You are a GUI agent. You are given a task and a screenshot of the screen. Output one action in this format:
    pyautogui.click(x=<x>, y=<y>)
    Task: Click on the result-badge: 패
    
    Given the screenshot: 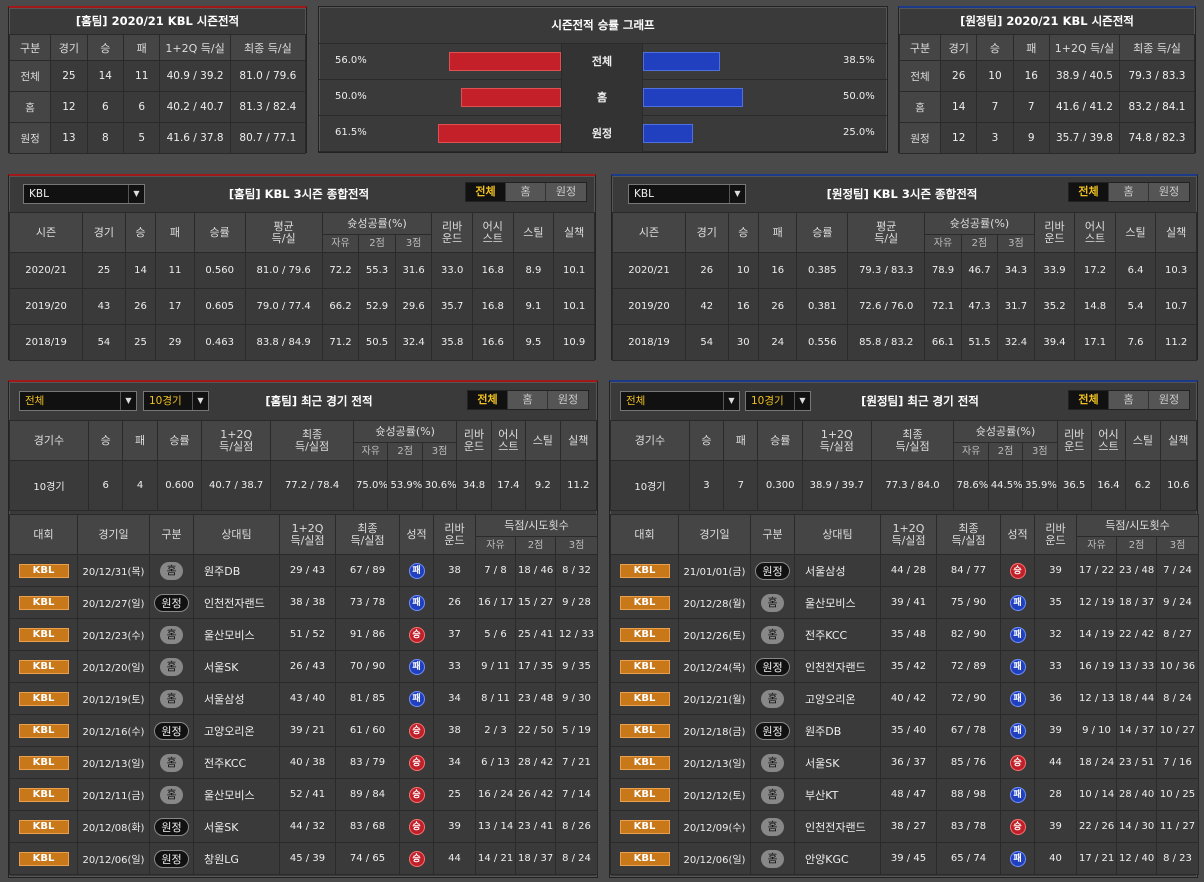 What is the action you would take?
    pyautogui.click(x=416, y=570)
    